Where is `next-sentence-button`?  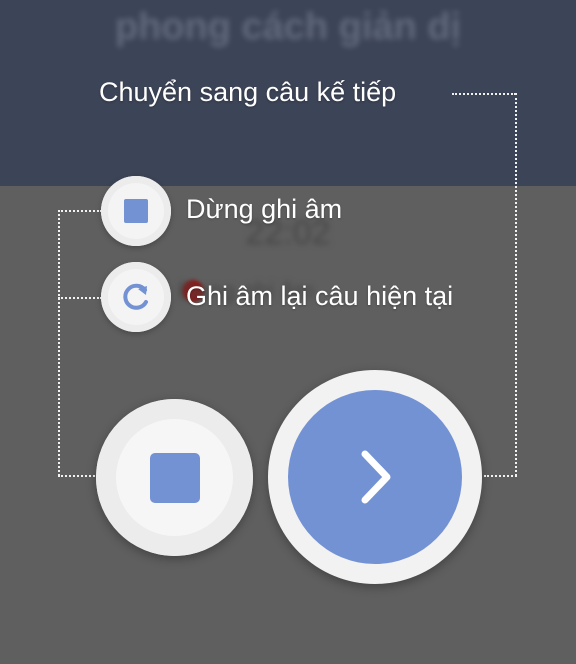
next-sentence-button is located at coordinates (375, 477).